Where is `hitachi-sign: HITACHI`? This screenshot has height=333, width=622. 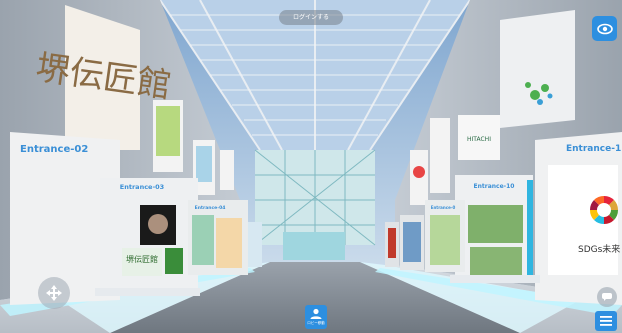
hitachi-sign: HITACHI is located at coordinates (479, 139).